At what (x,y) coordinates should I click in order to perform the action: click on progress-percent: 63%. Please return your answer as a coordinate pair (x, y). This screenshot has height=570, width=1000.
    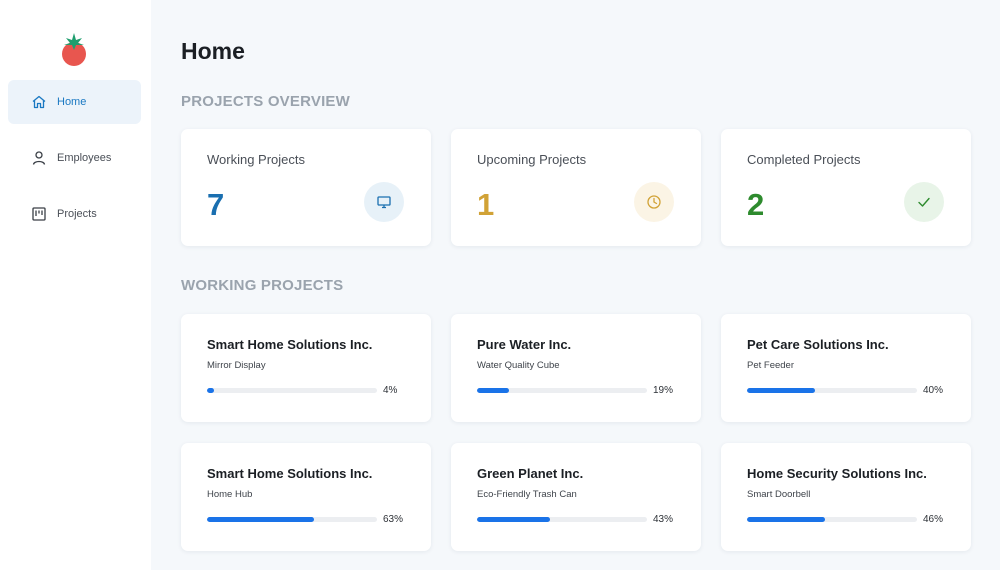
    Looking at the image, I should click on (393, 519).